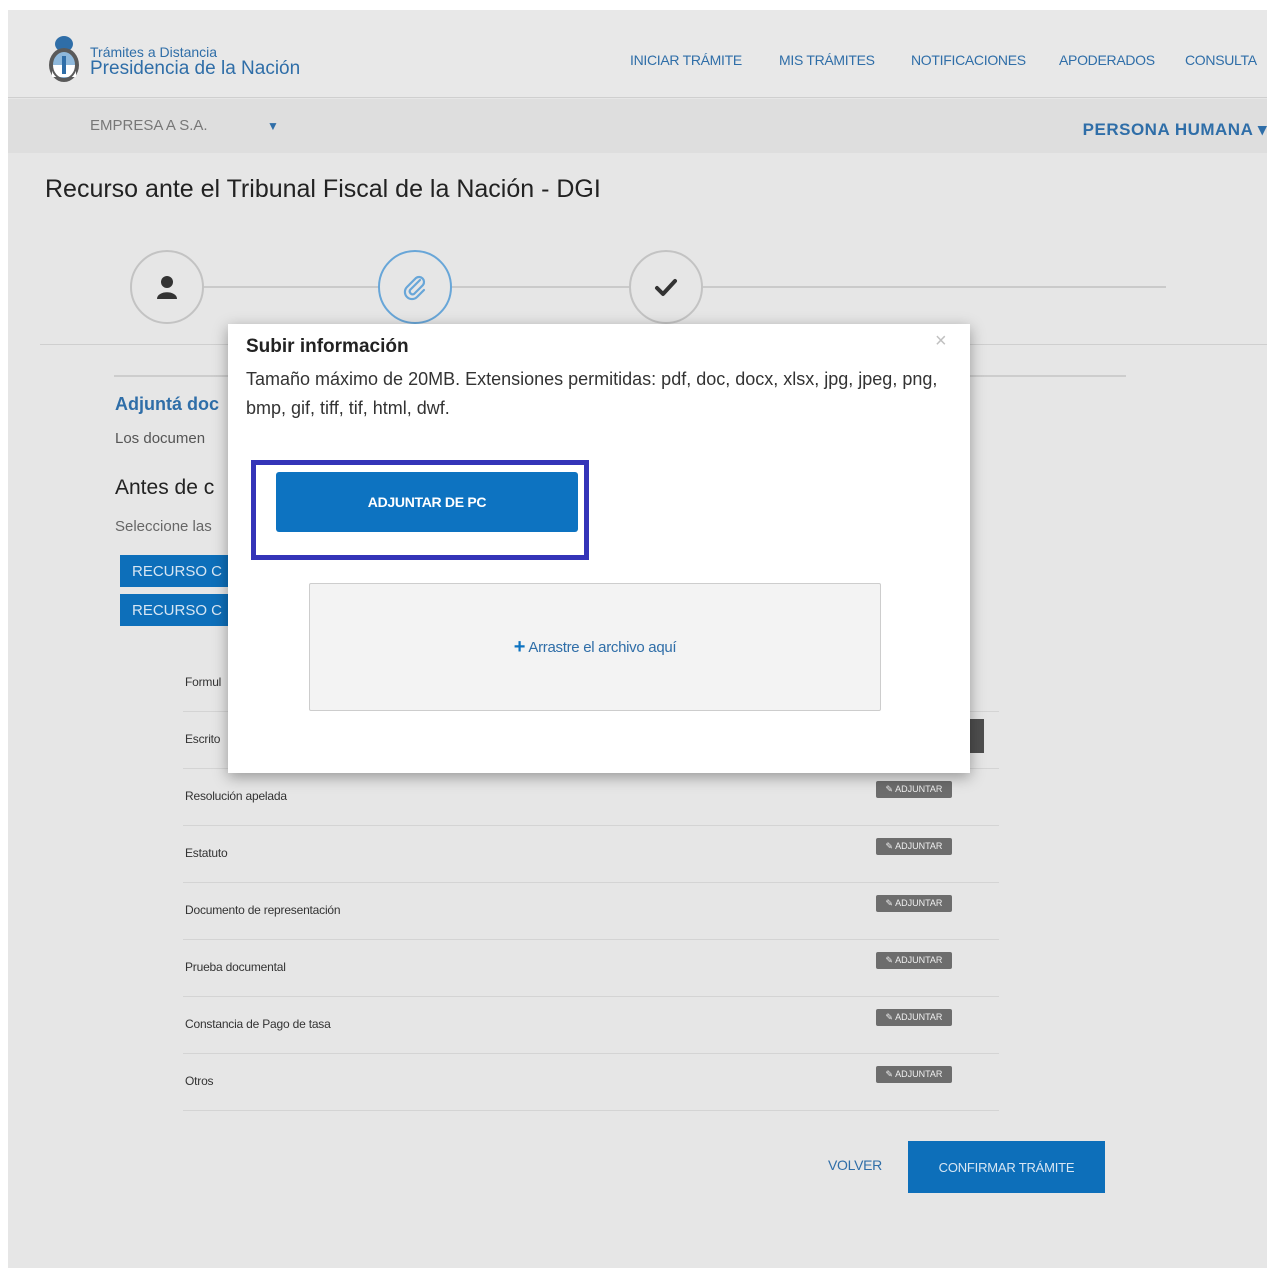  I want to click on confirm-button: CONFIRMAR TRÁMITE, so click(1006, 1167).